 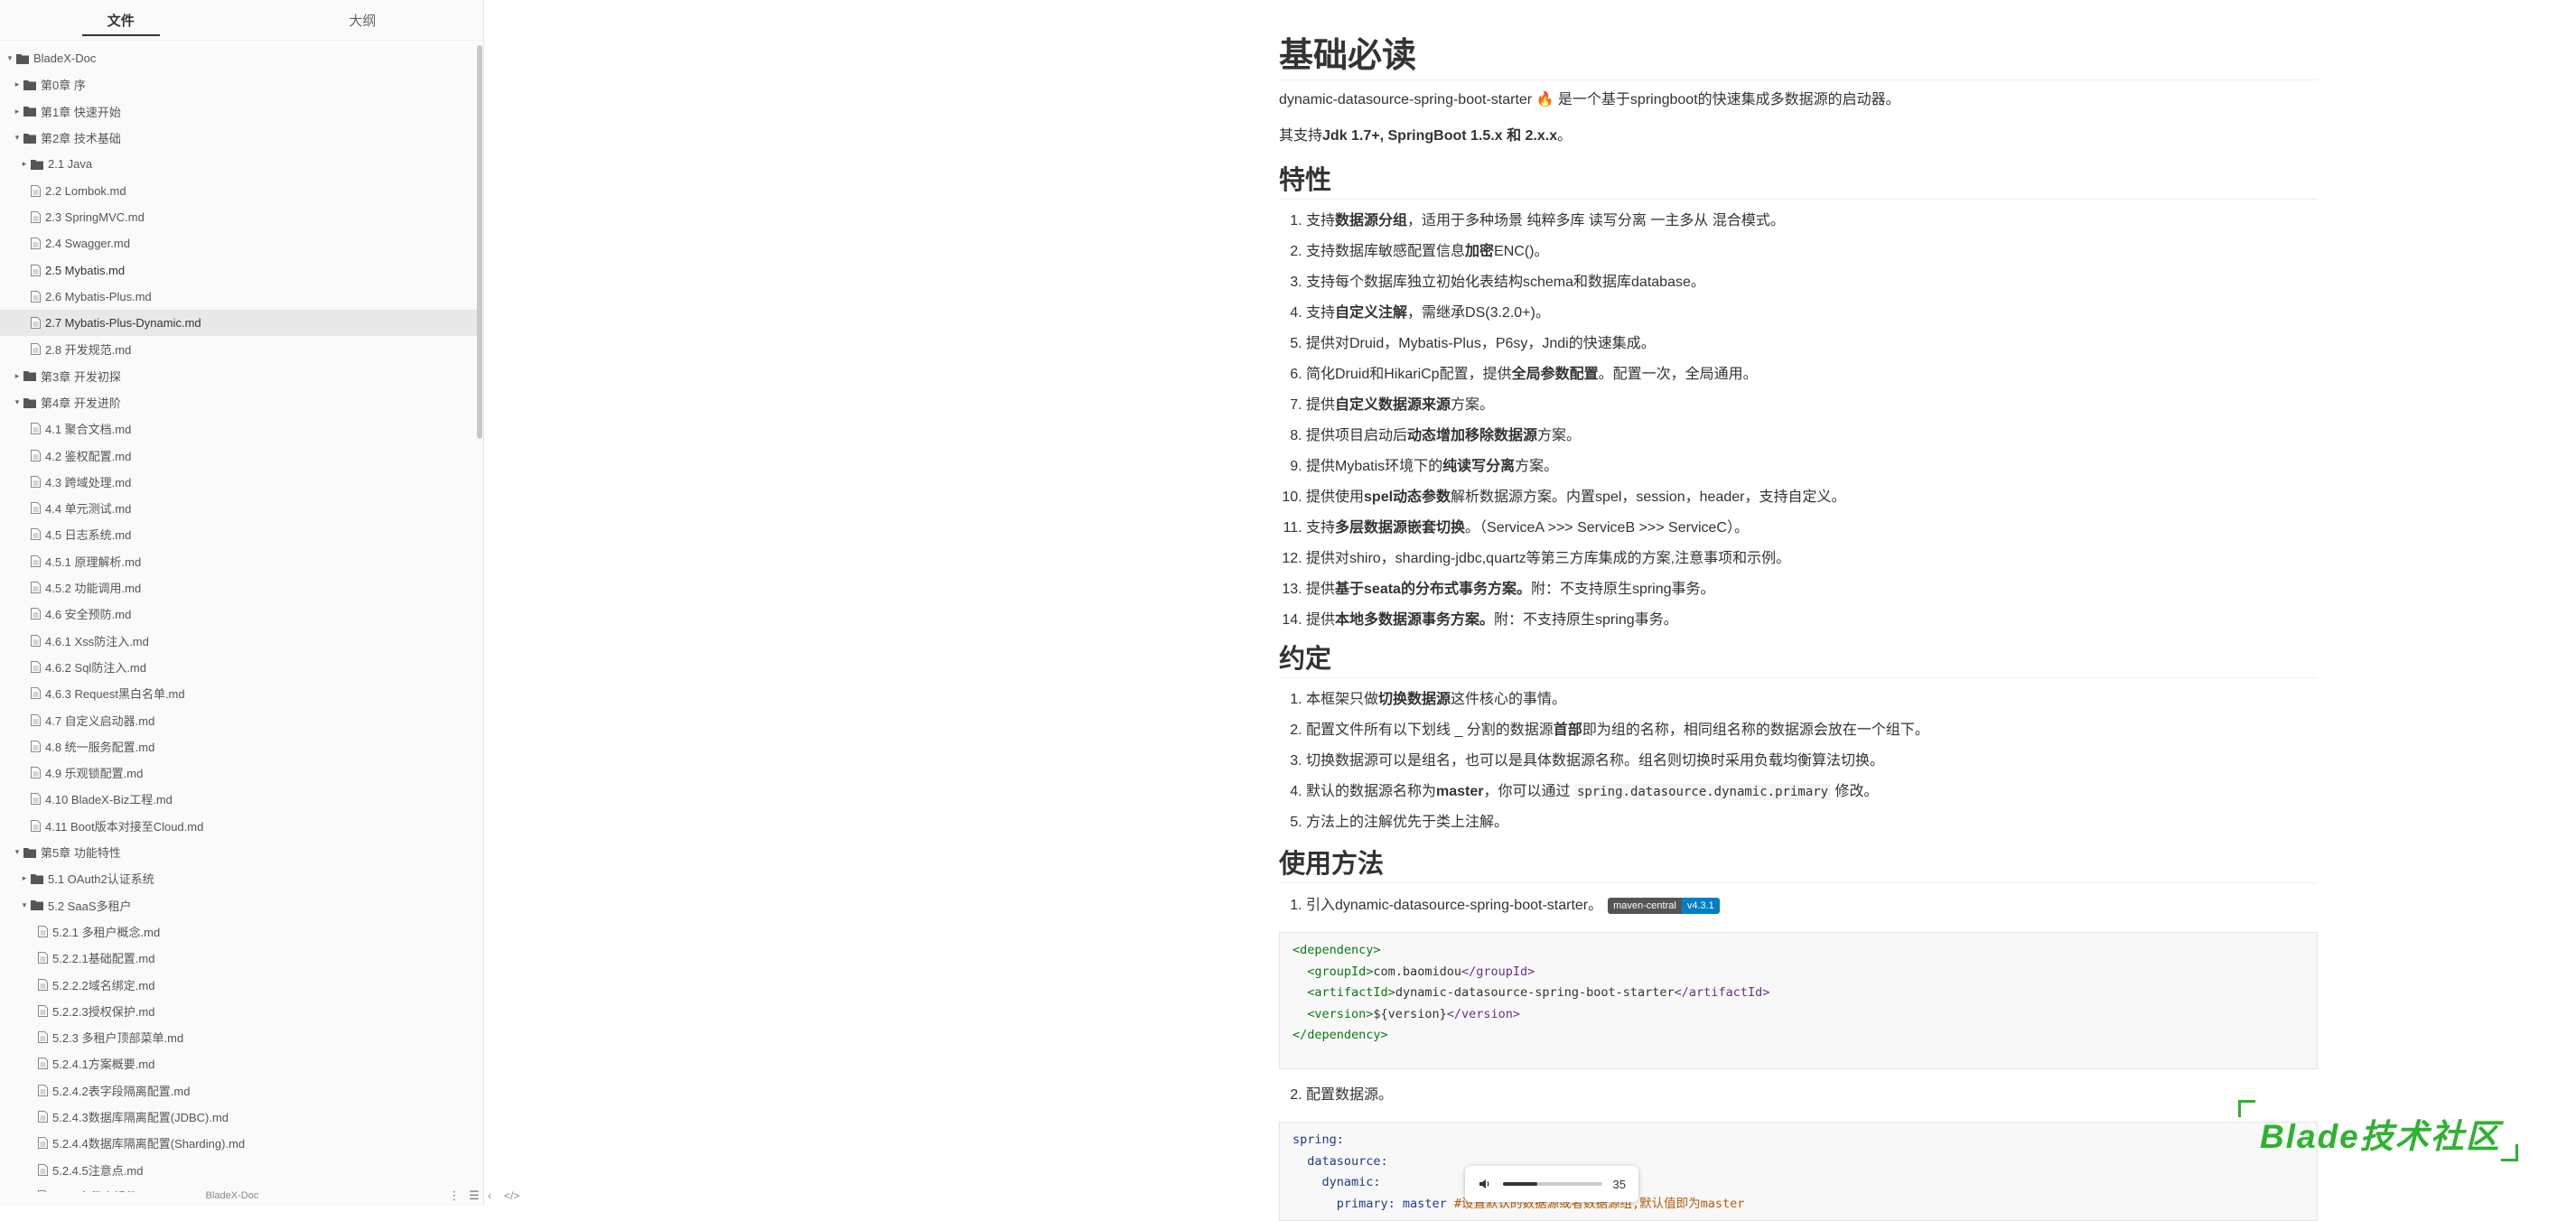 I want to click on workspace-name: BladeX-Doc, so click(x=232, y=1195).